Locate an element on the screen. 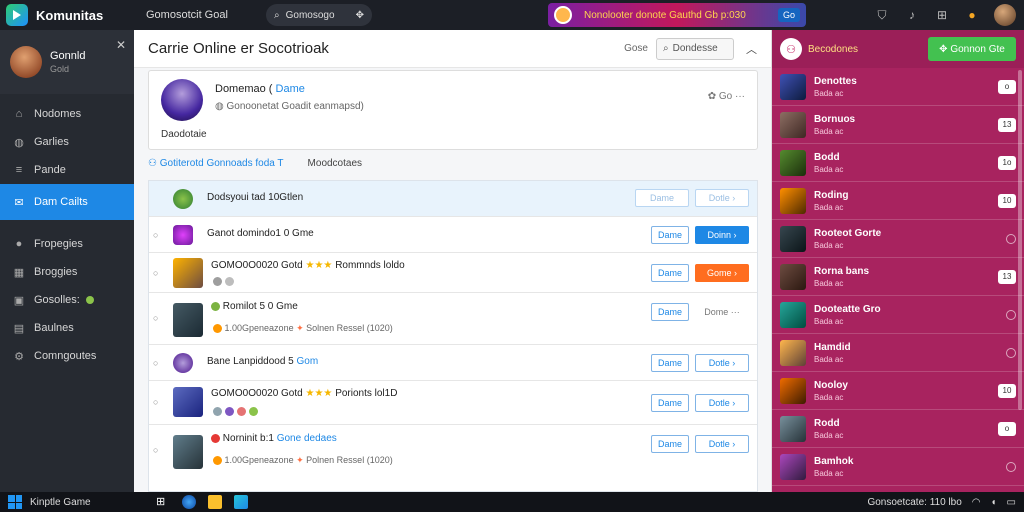  friend-item: Bodd Bada ac 1o is located at coordinates (898, 163).